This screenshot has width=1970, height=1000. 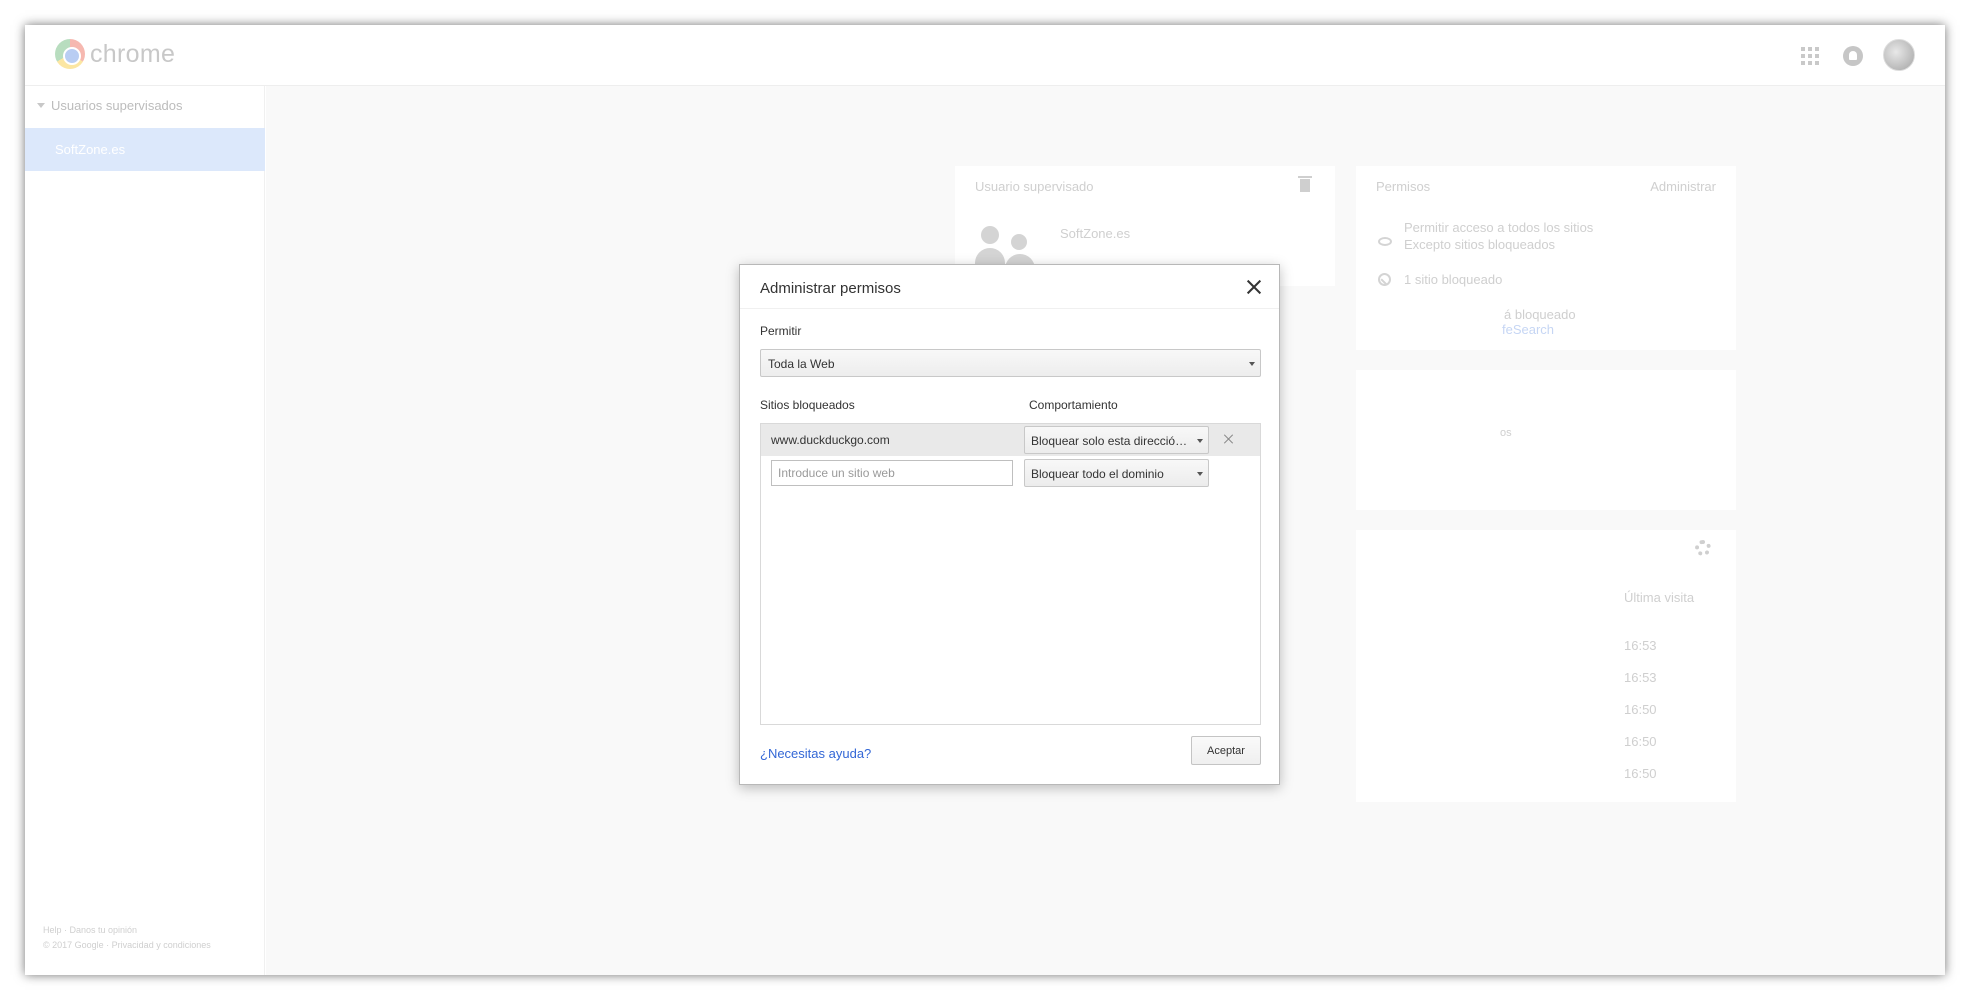 What do you see at coordinates (145, 149) in the screenshot?
I see `sidebar-item-softzone: SoftZone.es` at bounding box center [145, 149].